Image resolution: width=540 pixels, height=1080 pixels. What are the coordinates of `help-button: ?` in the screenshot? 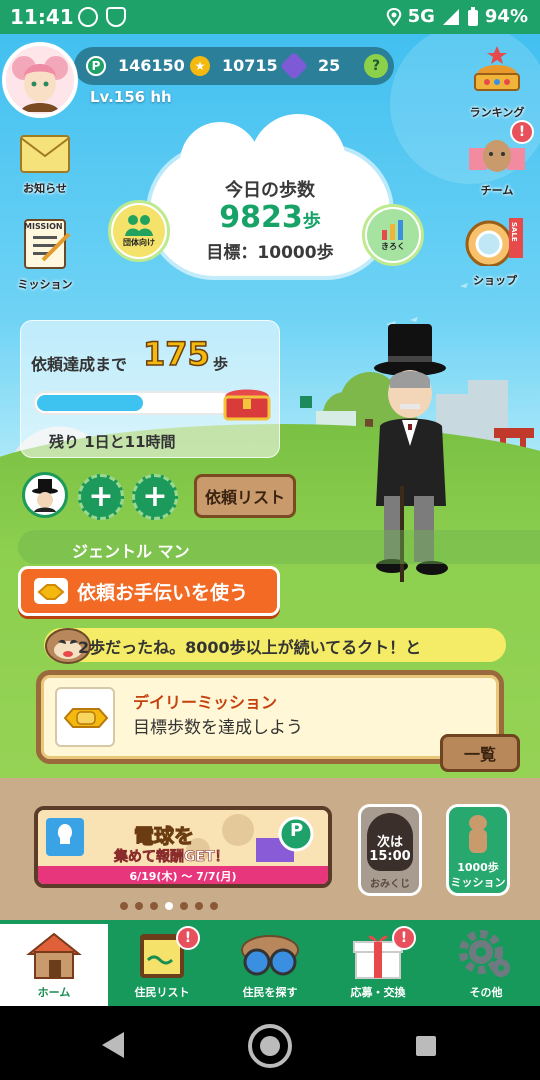 It's located at (376, 66).